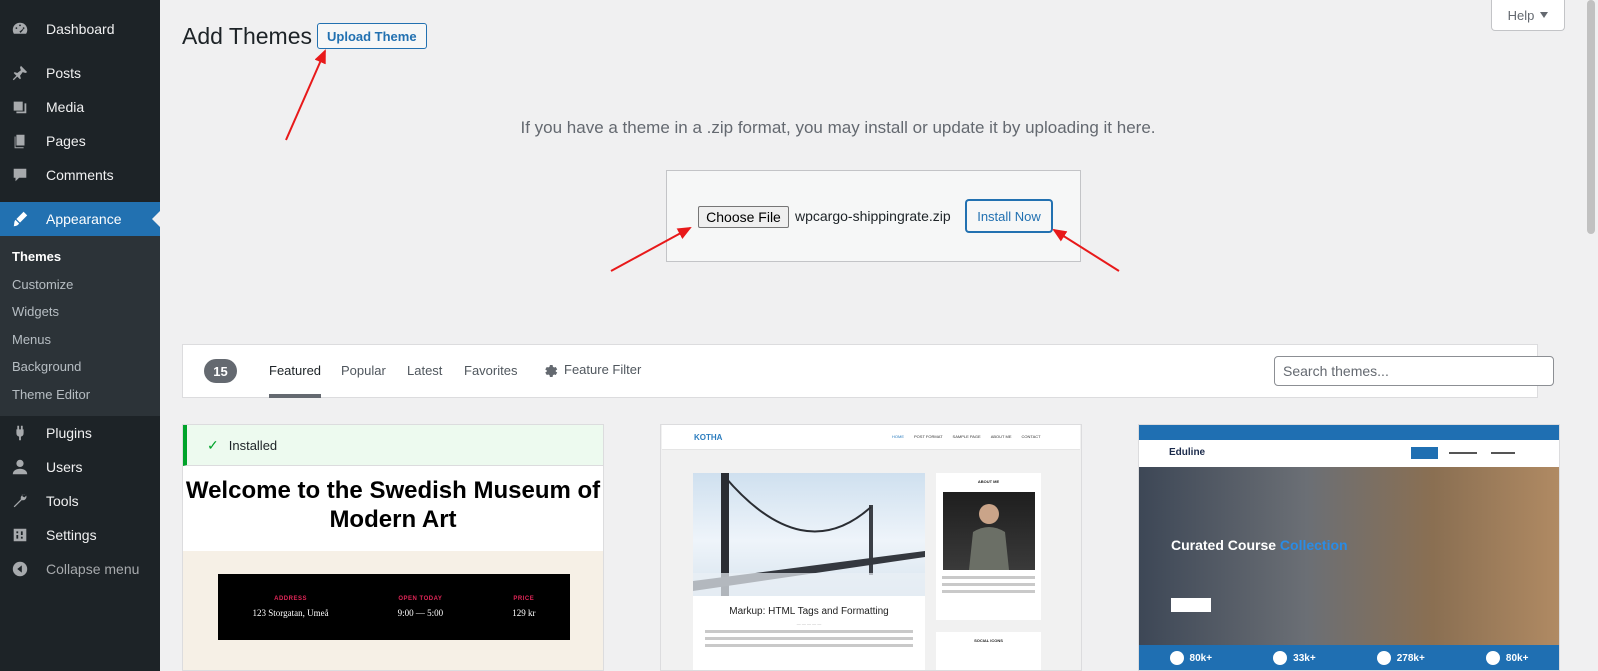  I want to click on info-address: ADDRESS 123 Storgatan, Umeå, so click(291, 607).